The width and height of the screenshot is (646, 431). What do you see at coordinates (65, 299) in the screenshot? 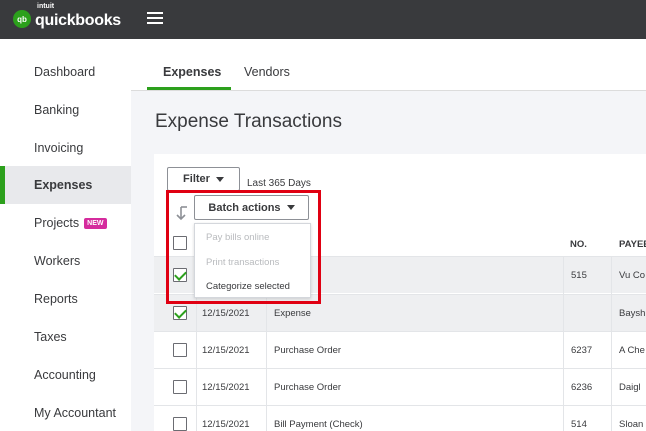
I see `sidebar-item-reports: Reports` at bounding box center [65, 299].